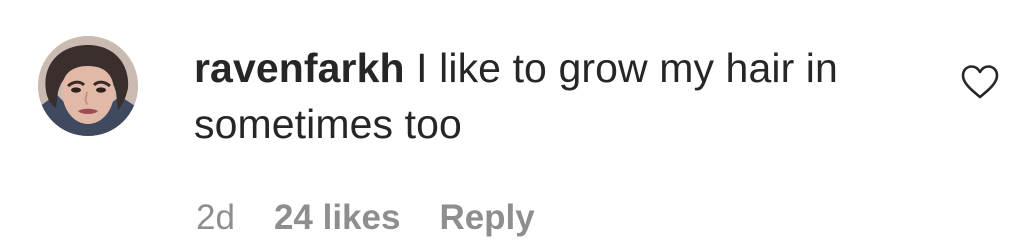 The width and height of the screenshot is (1024, 248). What do you see at coordinates (299, 68) in the screenshot?
I see `username-link: ravenfarkh` at bounding box center [299, 68].